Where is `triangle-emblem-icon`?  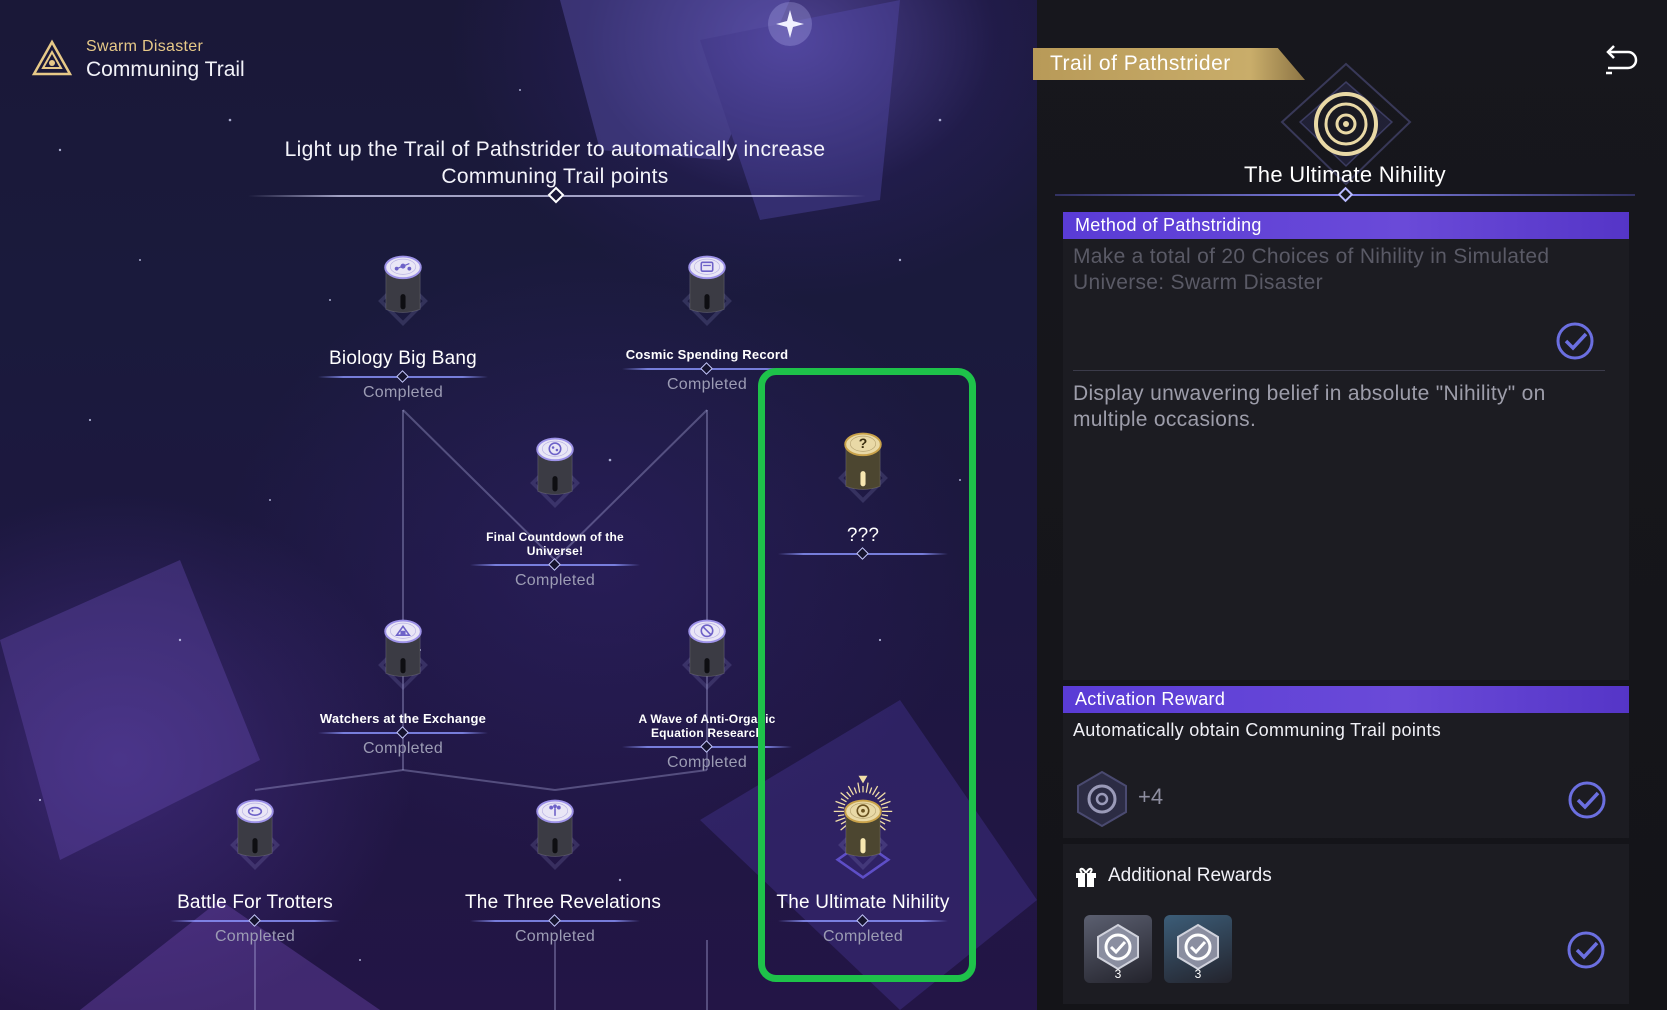
triangle-emblem-icon is located at coordinates (52, 57).